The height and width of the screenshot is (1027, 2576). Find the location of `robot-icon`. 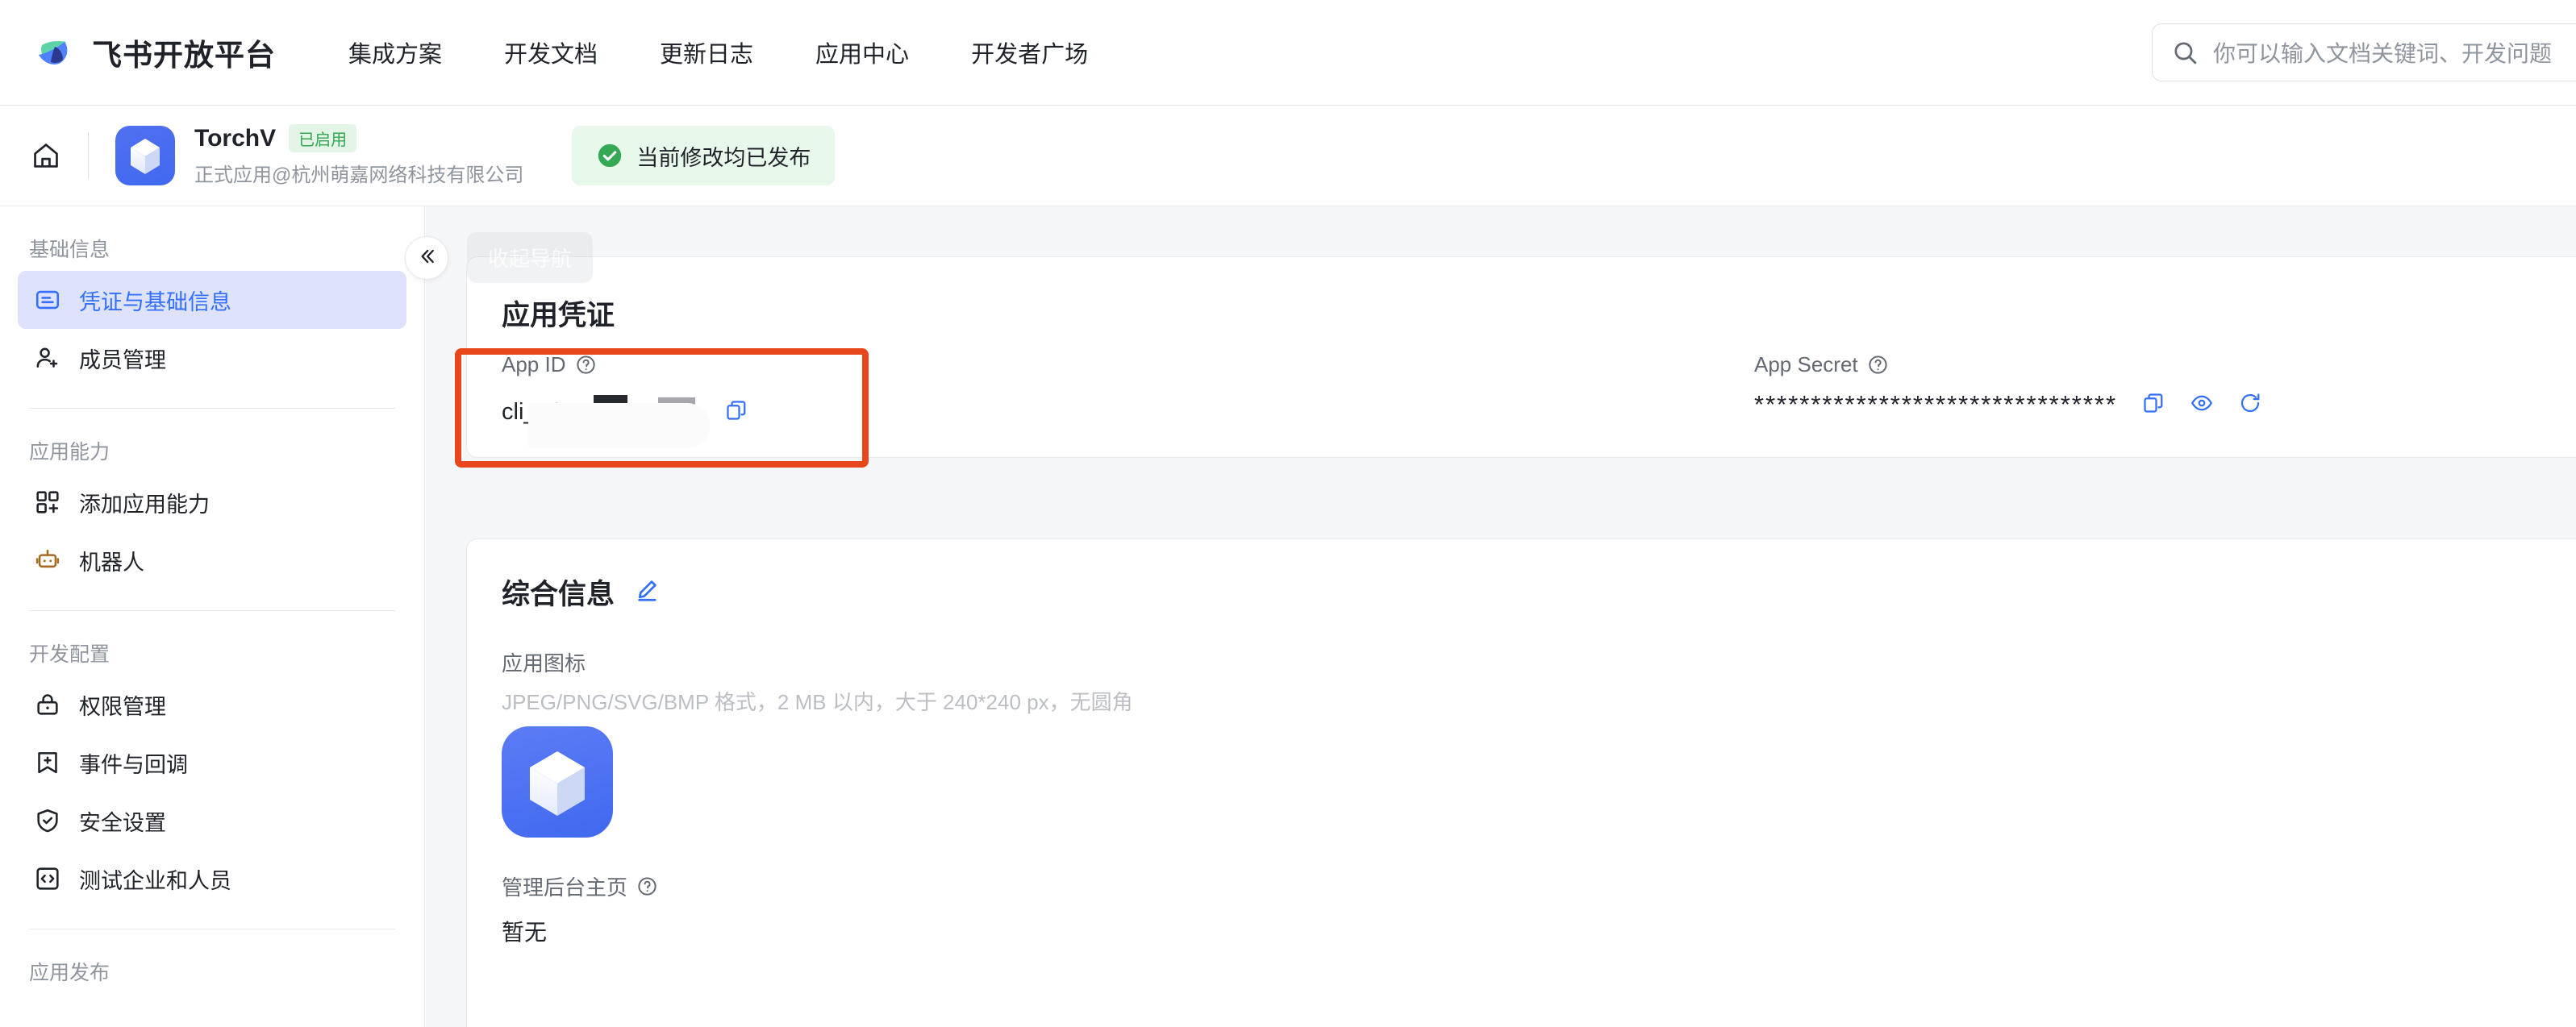

robot-icon is located at coordinates (47, 560).